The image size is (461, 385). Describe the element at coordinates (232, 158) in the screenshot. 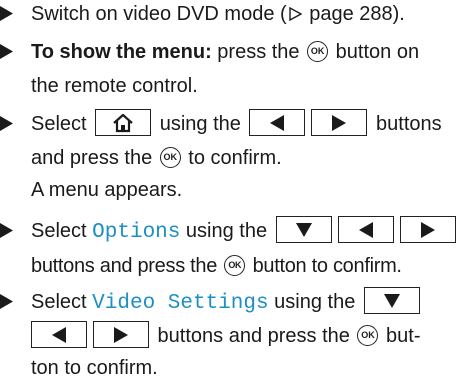

I see `step-text: to confirm.` at that location.